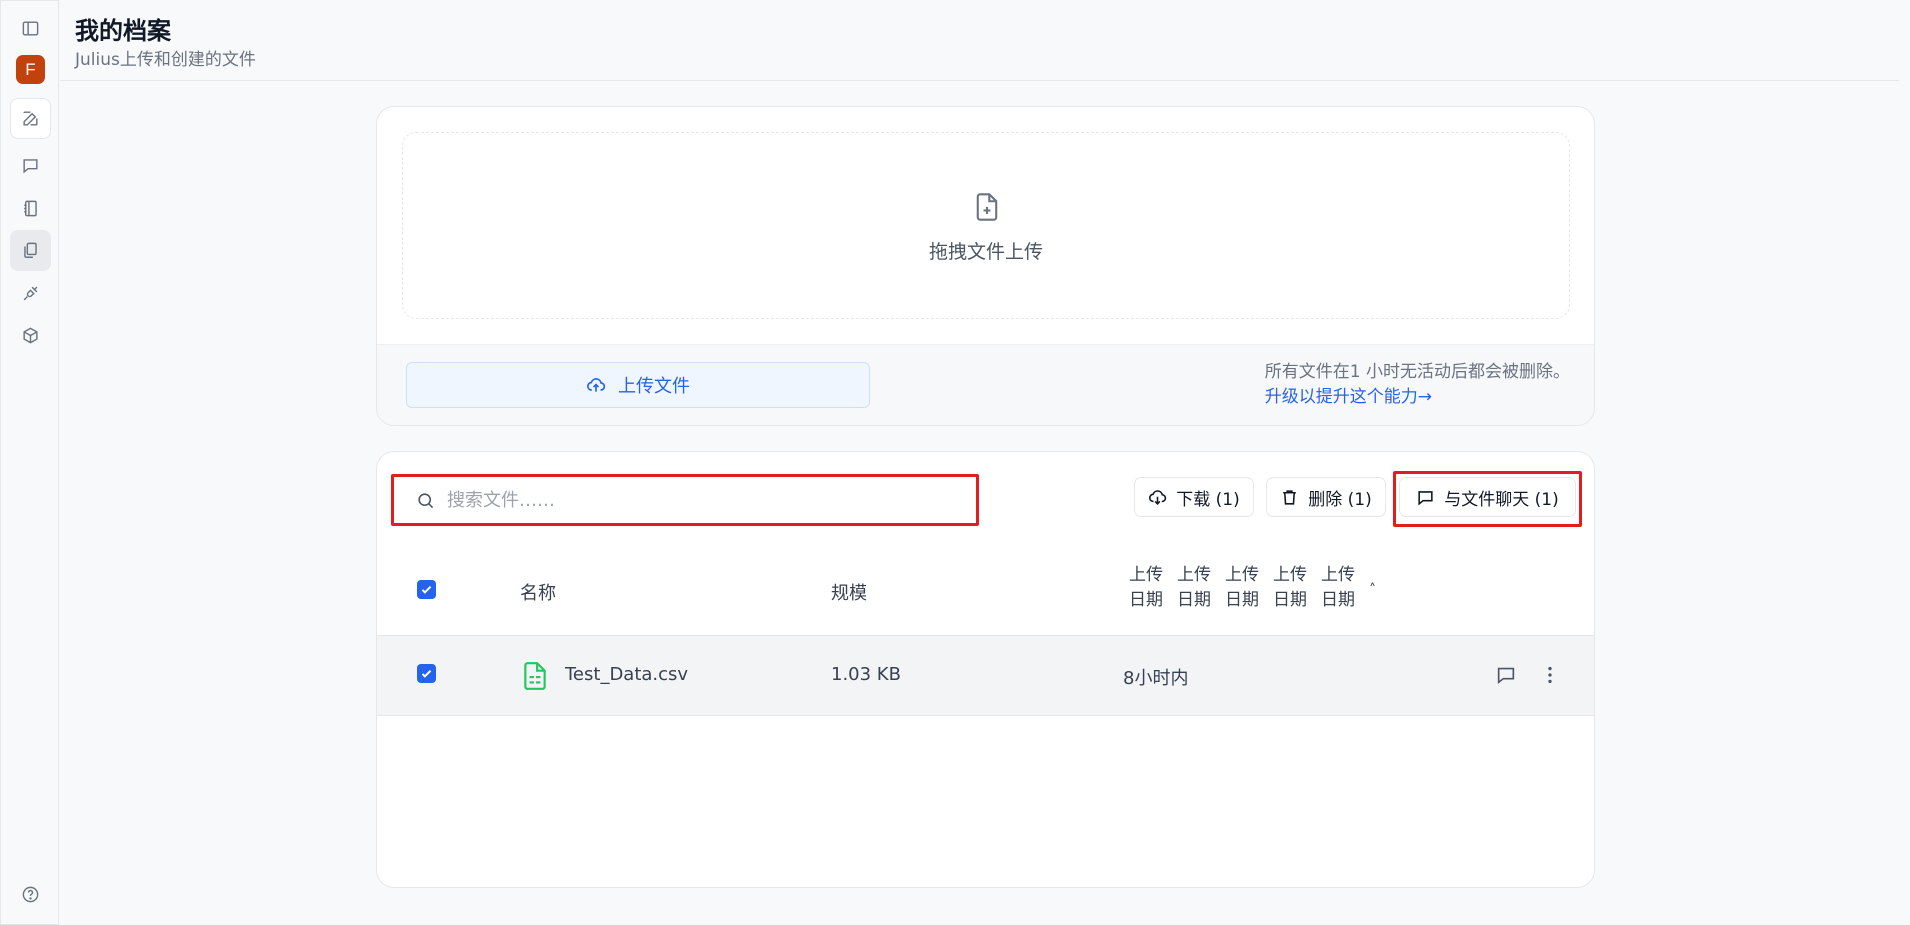 Image resolution: width=1910 pixels, height=925 pixels. I want to click on upload-file-label: 上传文件, so click(654, 386).